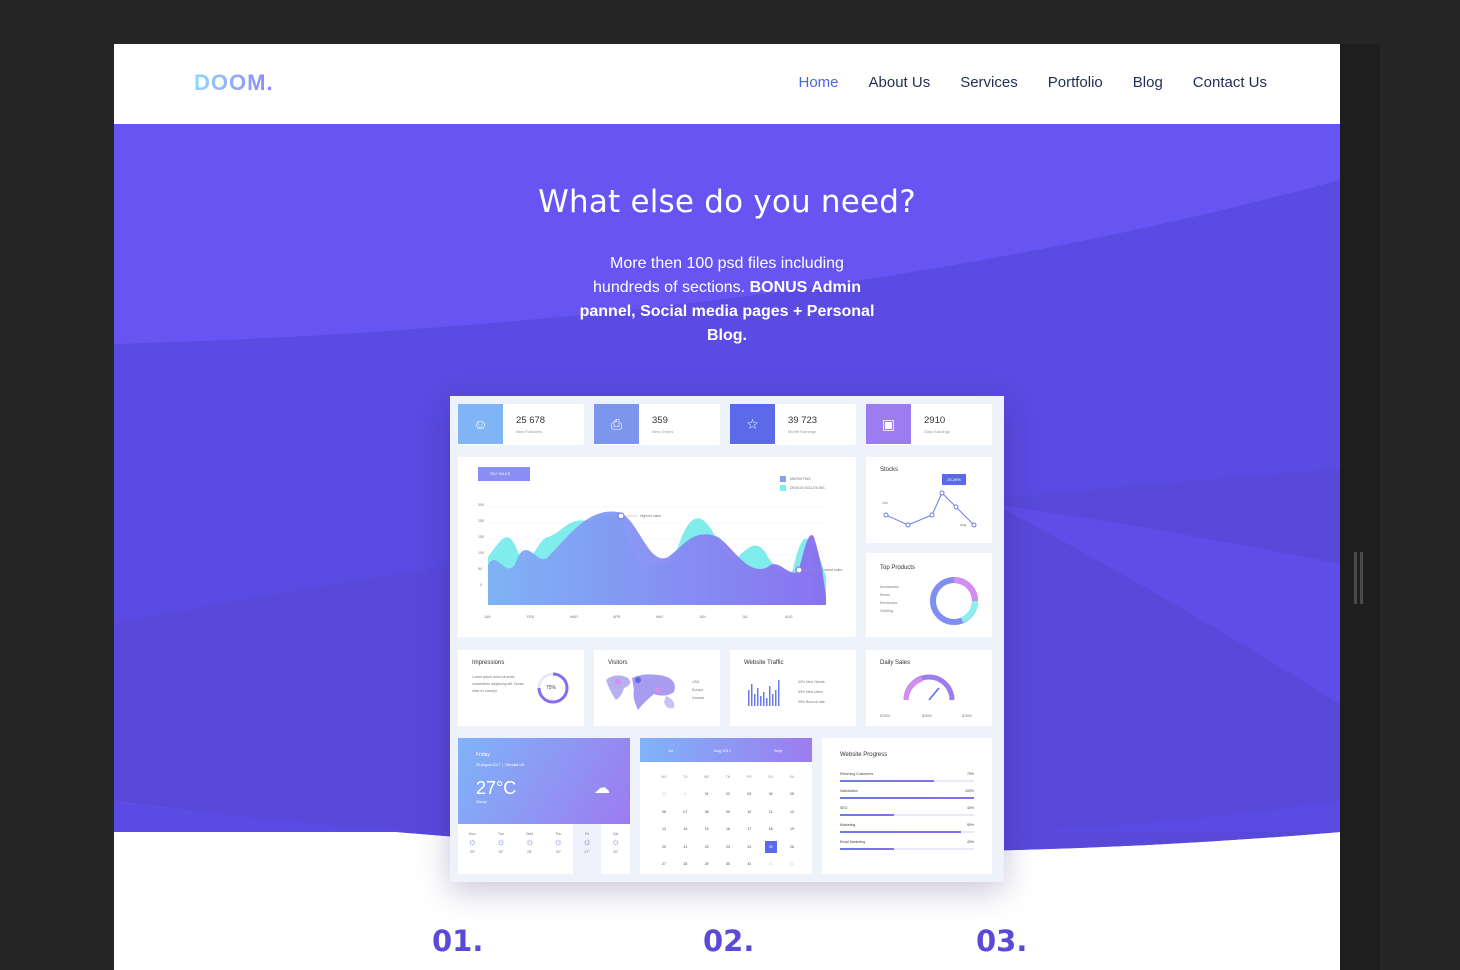 This screenshot has height=970, width=1460. What do you see at coordinates (501, 849) in the screenshot?
I see `forecast-day: Tue ☼ 29°` at bounding box center [501, 849].